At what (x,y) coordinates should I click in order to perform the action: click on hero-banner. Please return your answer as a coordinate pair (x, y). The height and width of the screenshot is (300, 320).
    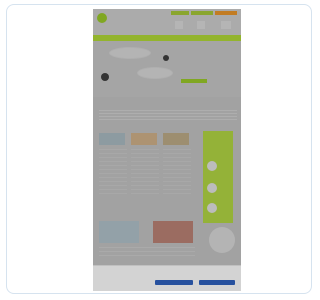
    Looking at the image, I should click on (167, 69).